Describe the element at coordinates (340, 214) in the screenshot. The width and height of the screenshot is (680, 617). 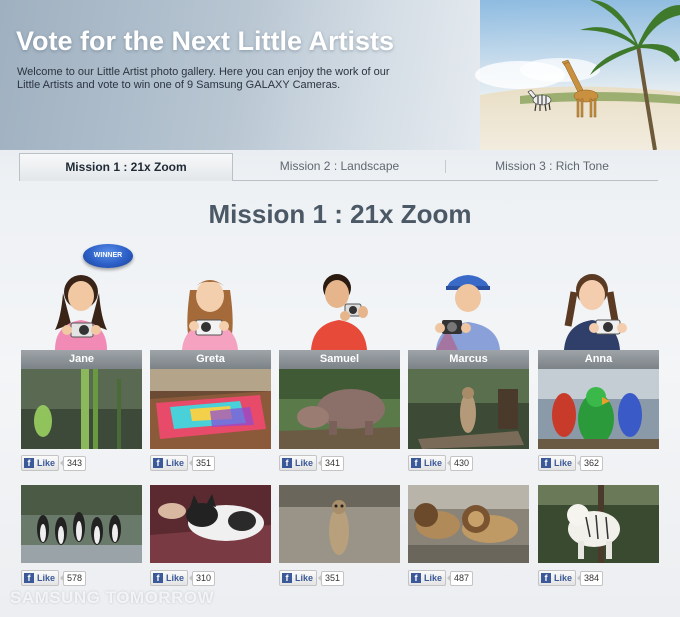
I see `mission-heading: Mission 1 : 21x Zoom` at that location.